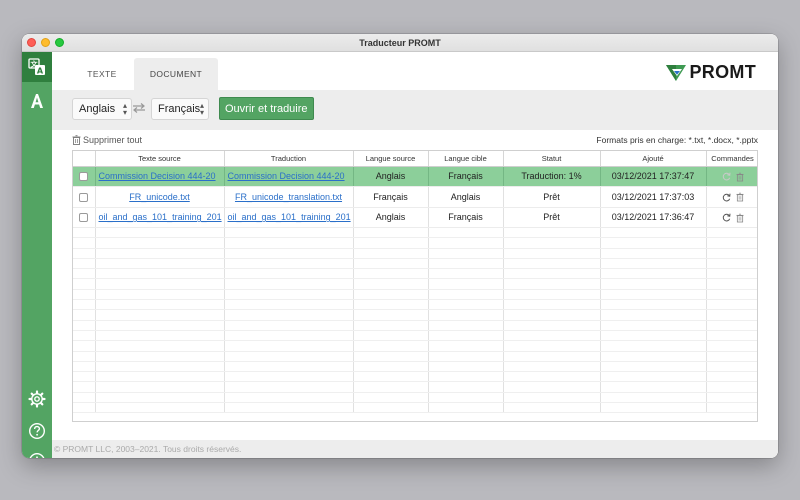  What do you see at coordinates (675, 73) in the screenshot?
I see `promt-logo-icon` at bounding box center [675, 73].